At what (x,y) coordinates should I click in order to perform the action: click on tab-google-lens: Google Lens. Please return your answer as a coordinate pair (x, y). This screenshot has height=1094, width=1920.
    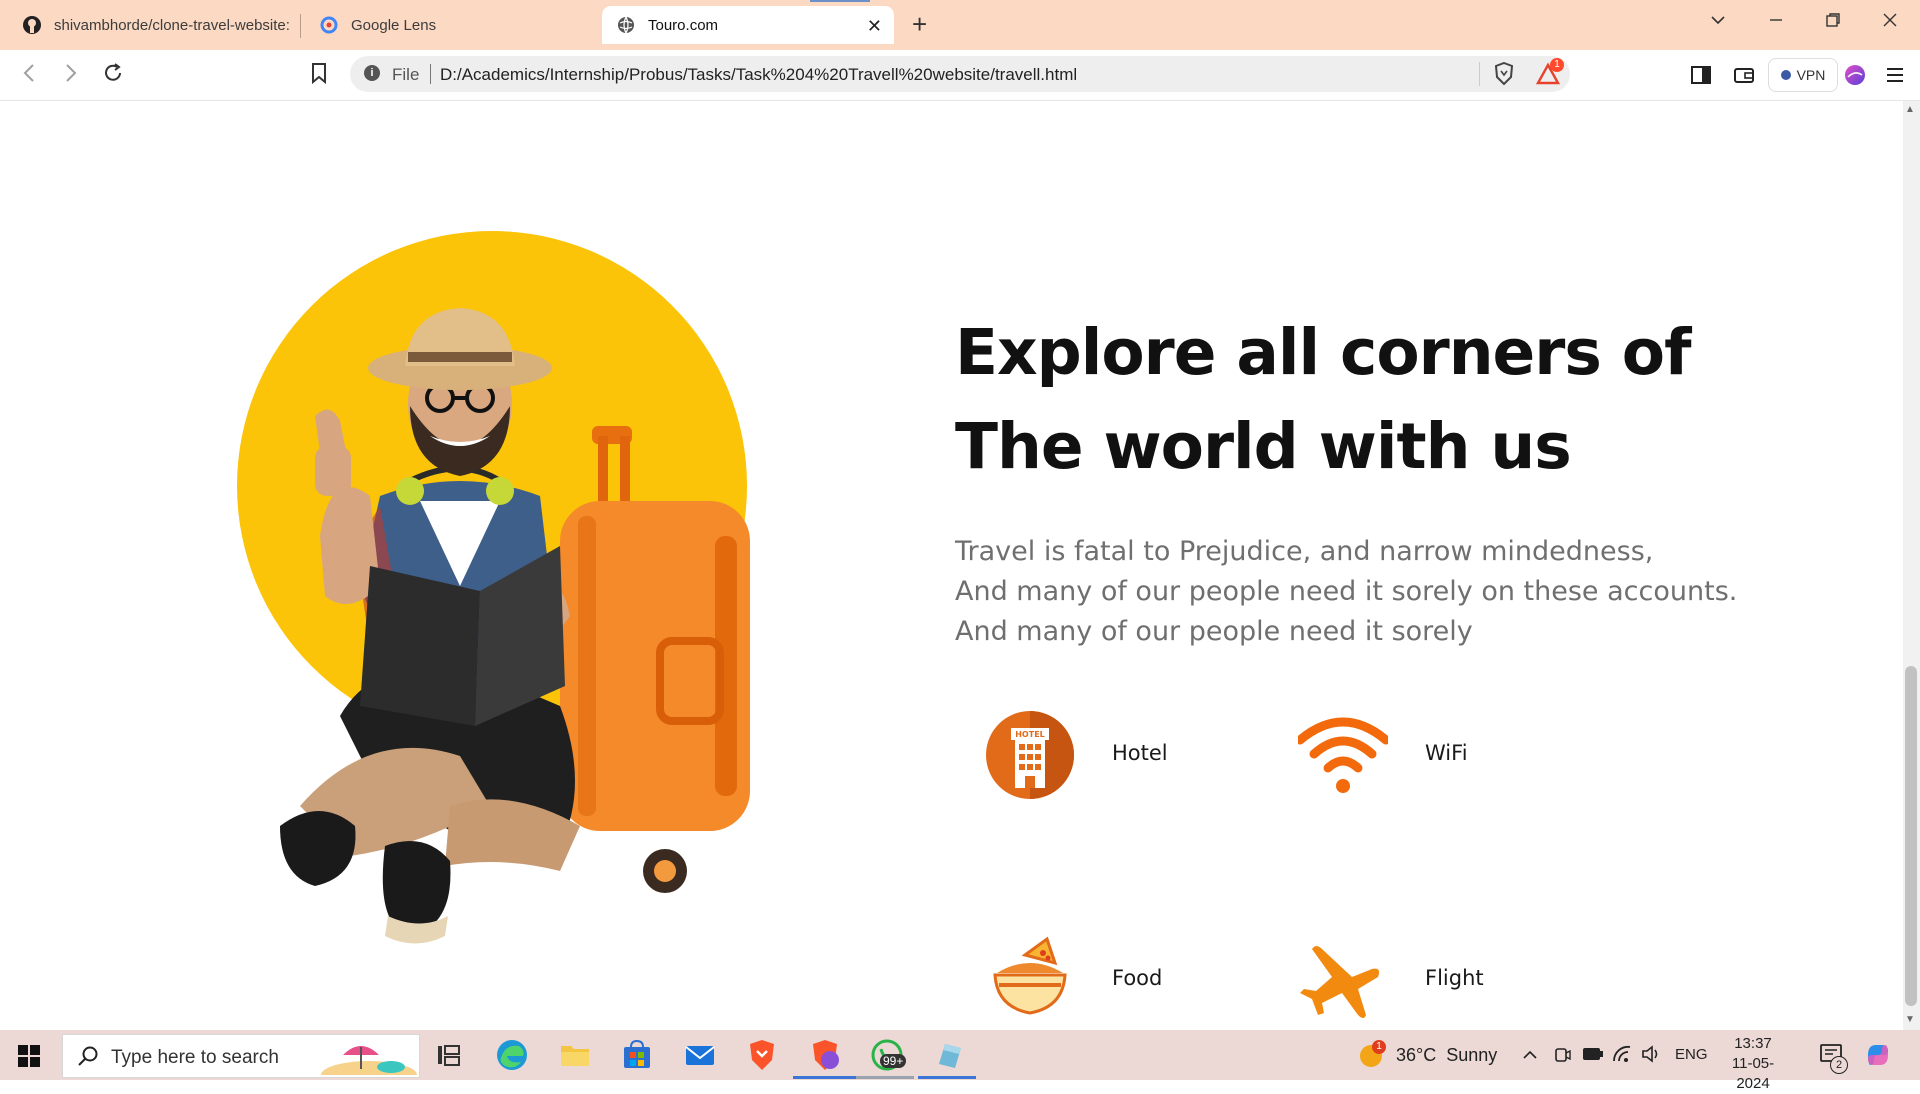
    Looking at the image, I should click on (450, 25).